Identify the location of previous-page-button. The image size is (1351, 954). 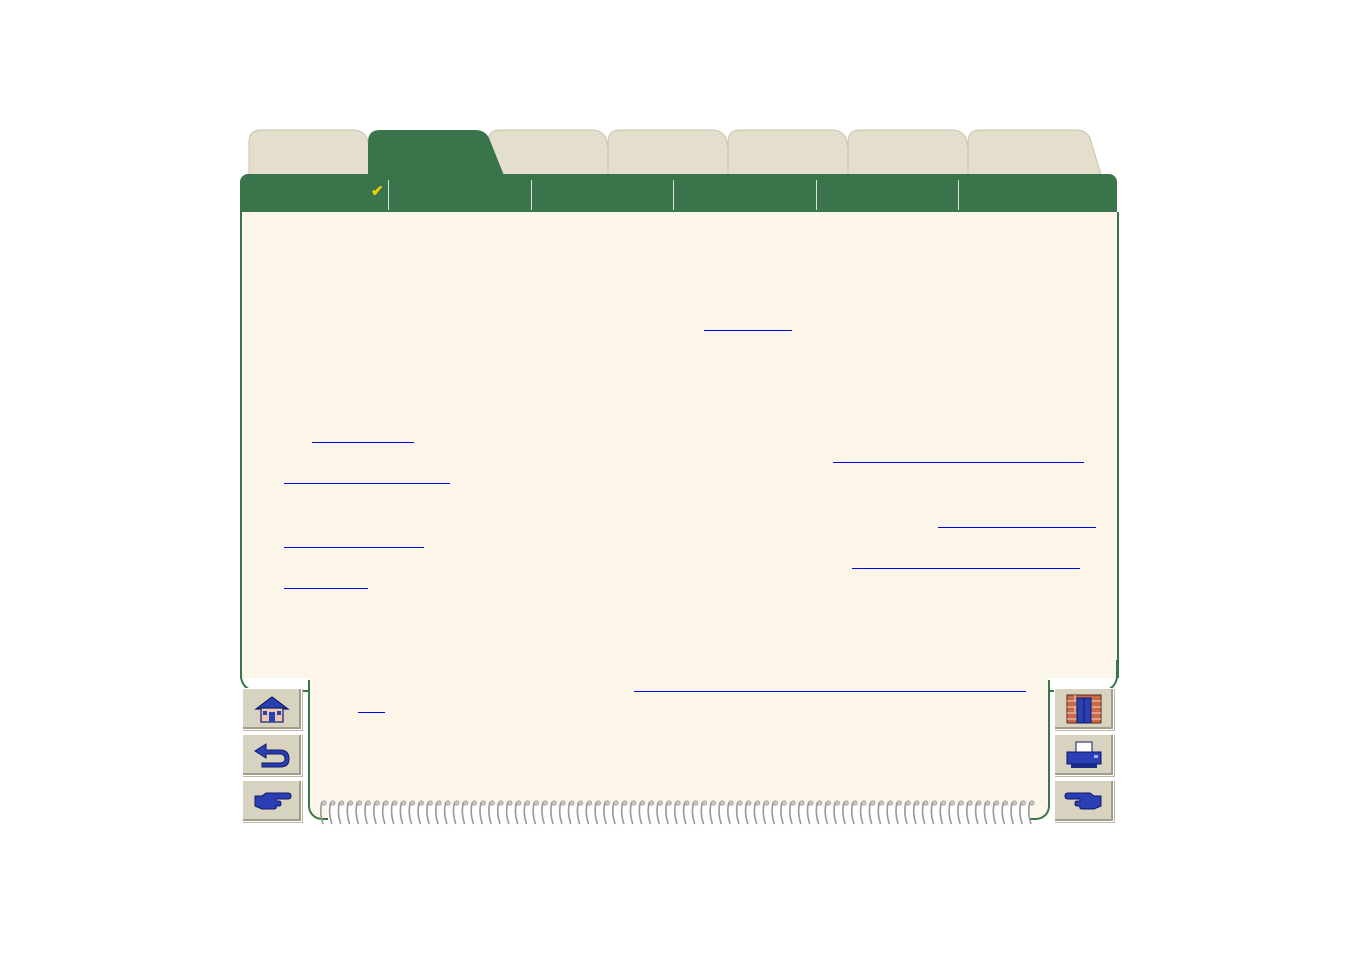
(1084, 801).